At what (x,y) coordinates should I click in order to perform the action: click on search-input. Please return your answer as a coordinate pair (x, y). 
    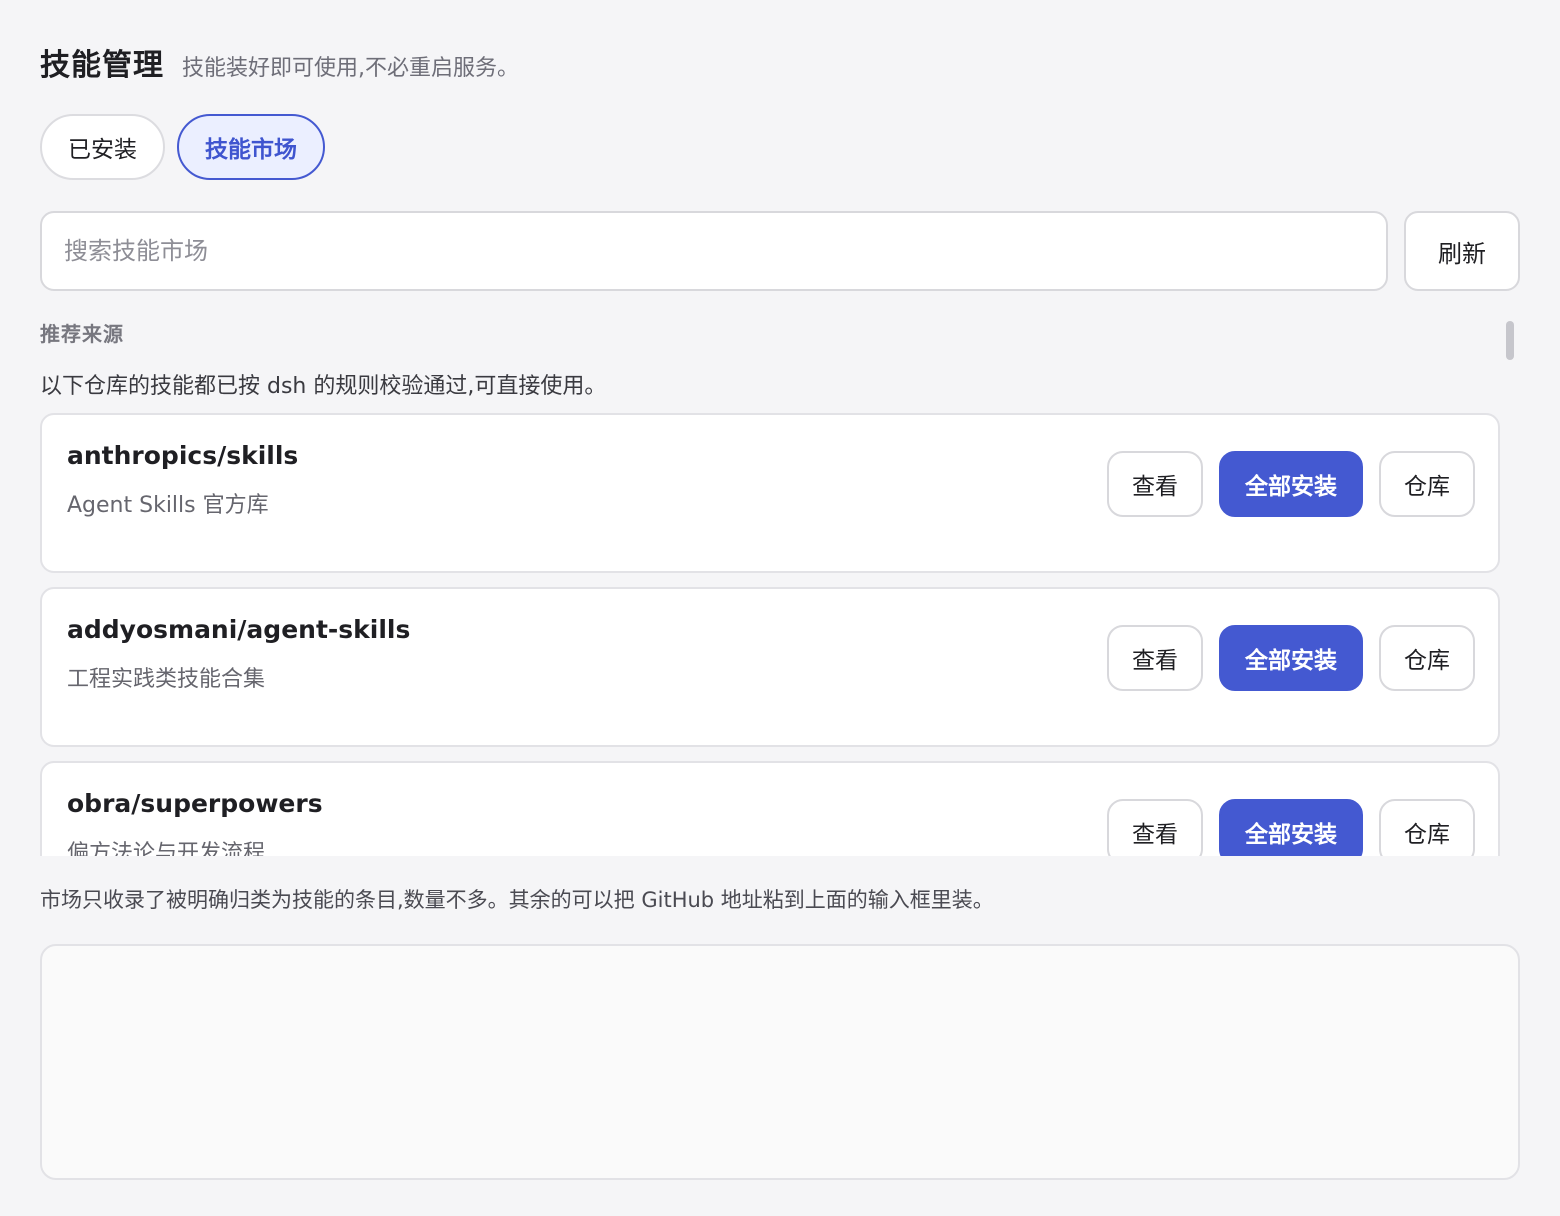
    Looking at the image, I should click on (714, 251).